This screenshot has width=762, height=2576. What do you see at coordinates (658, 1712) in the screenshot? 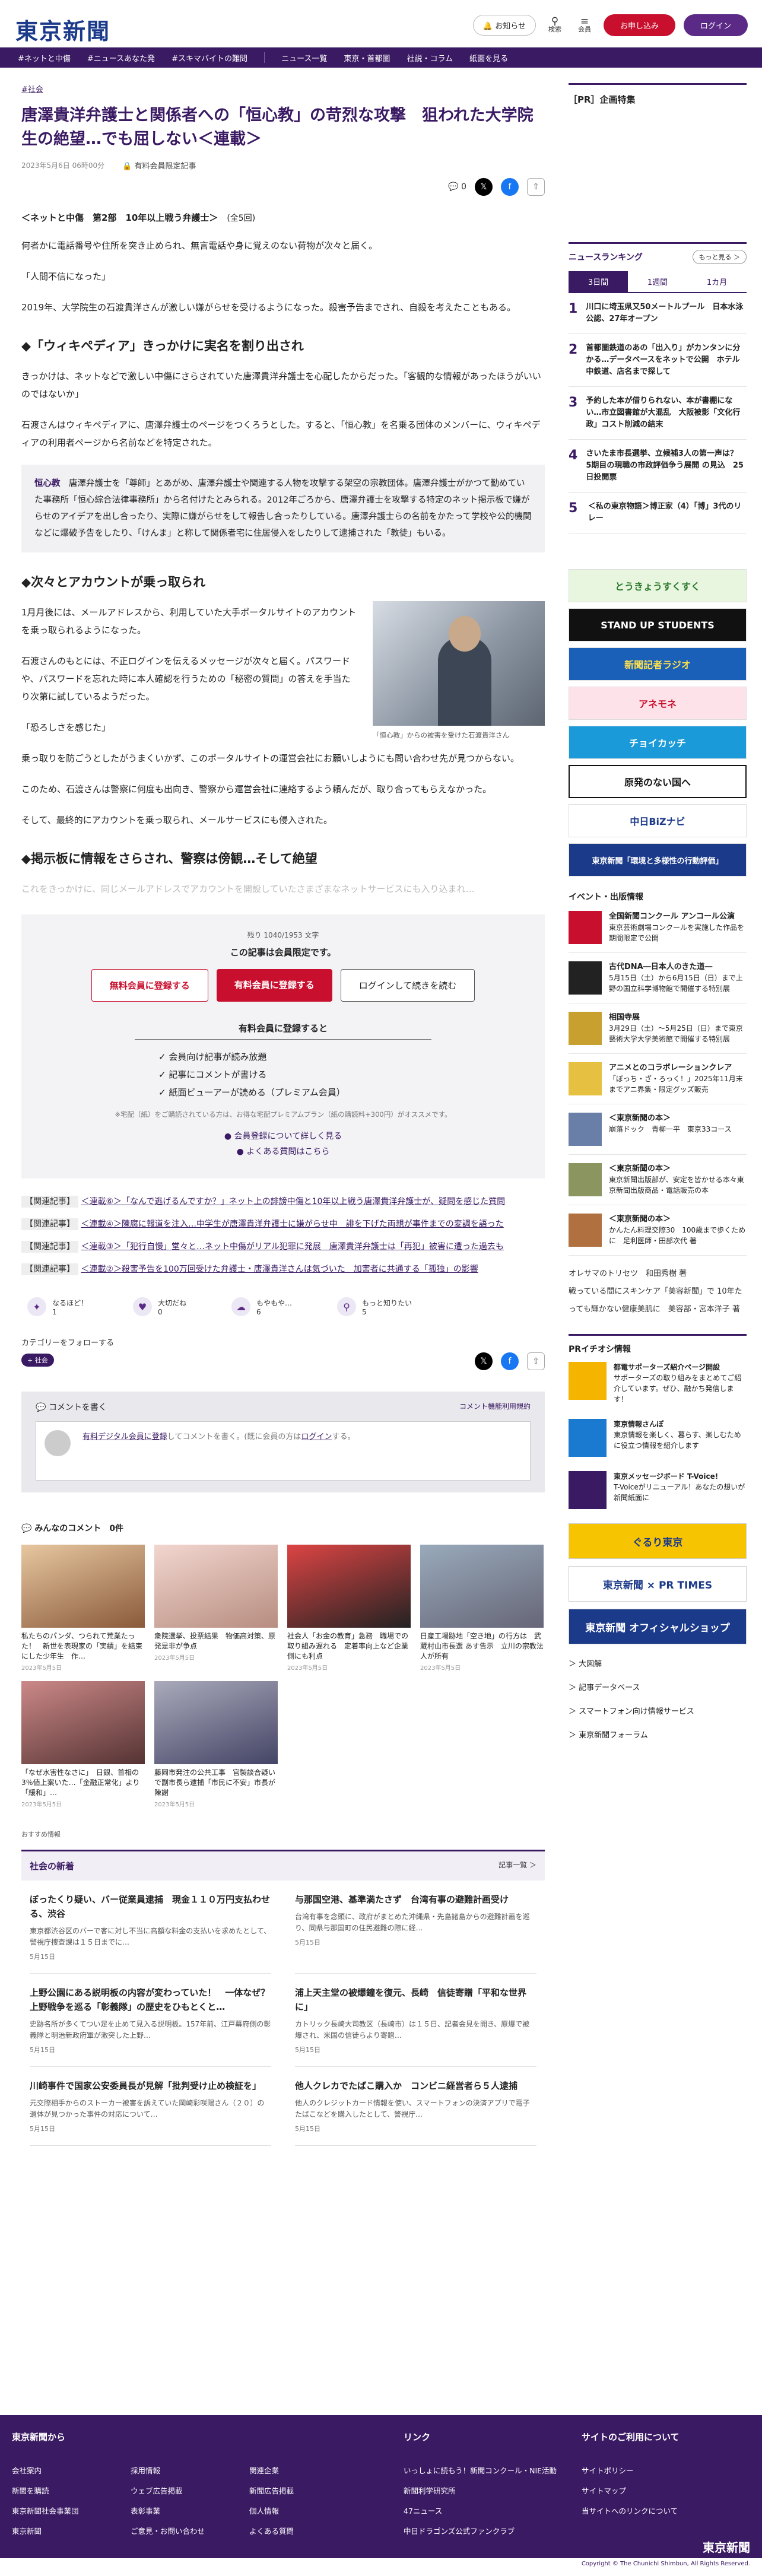
I see `sidebar-link: ＞ スマートフォン向け情報サービス` at bounding box center [658, 1712].